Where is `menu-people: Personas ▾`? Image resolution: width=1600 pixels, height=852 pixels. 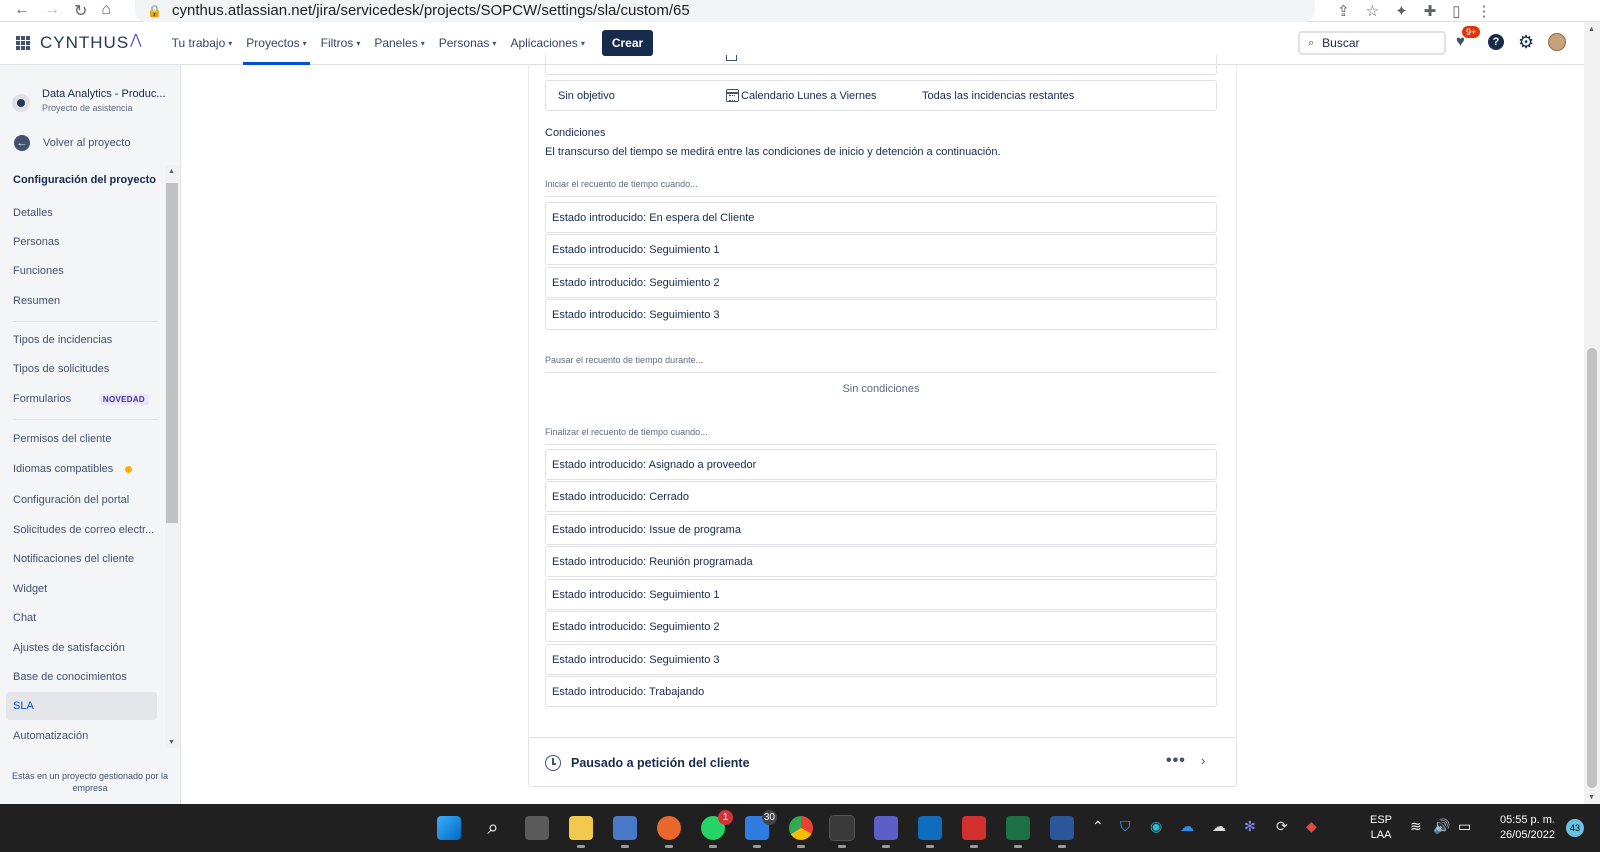 menu-people: Personas ▾ is located at coordinates (468, 43).